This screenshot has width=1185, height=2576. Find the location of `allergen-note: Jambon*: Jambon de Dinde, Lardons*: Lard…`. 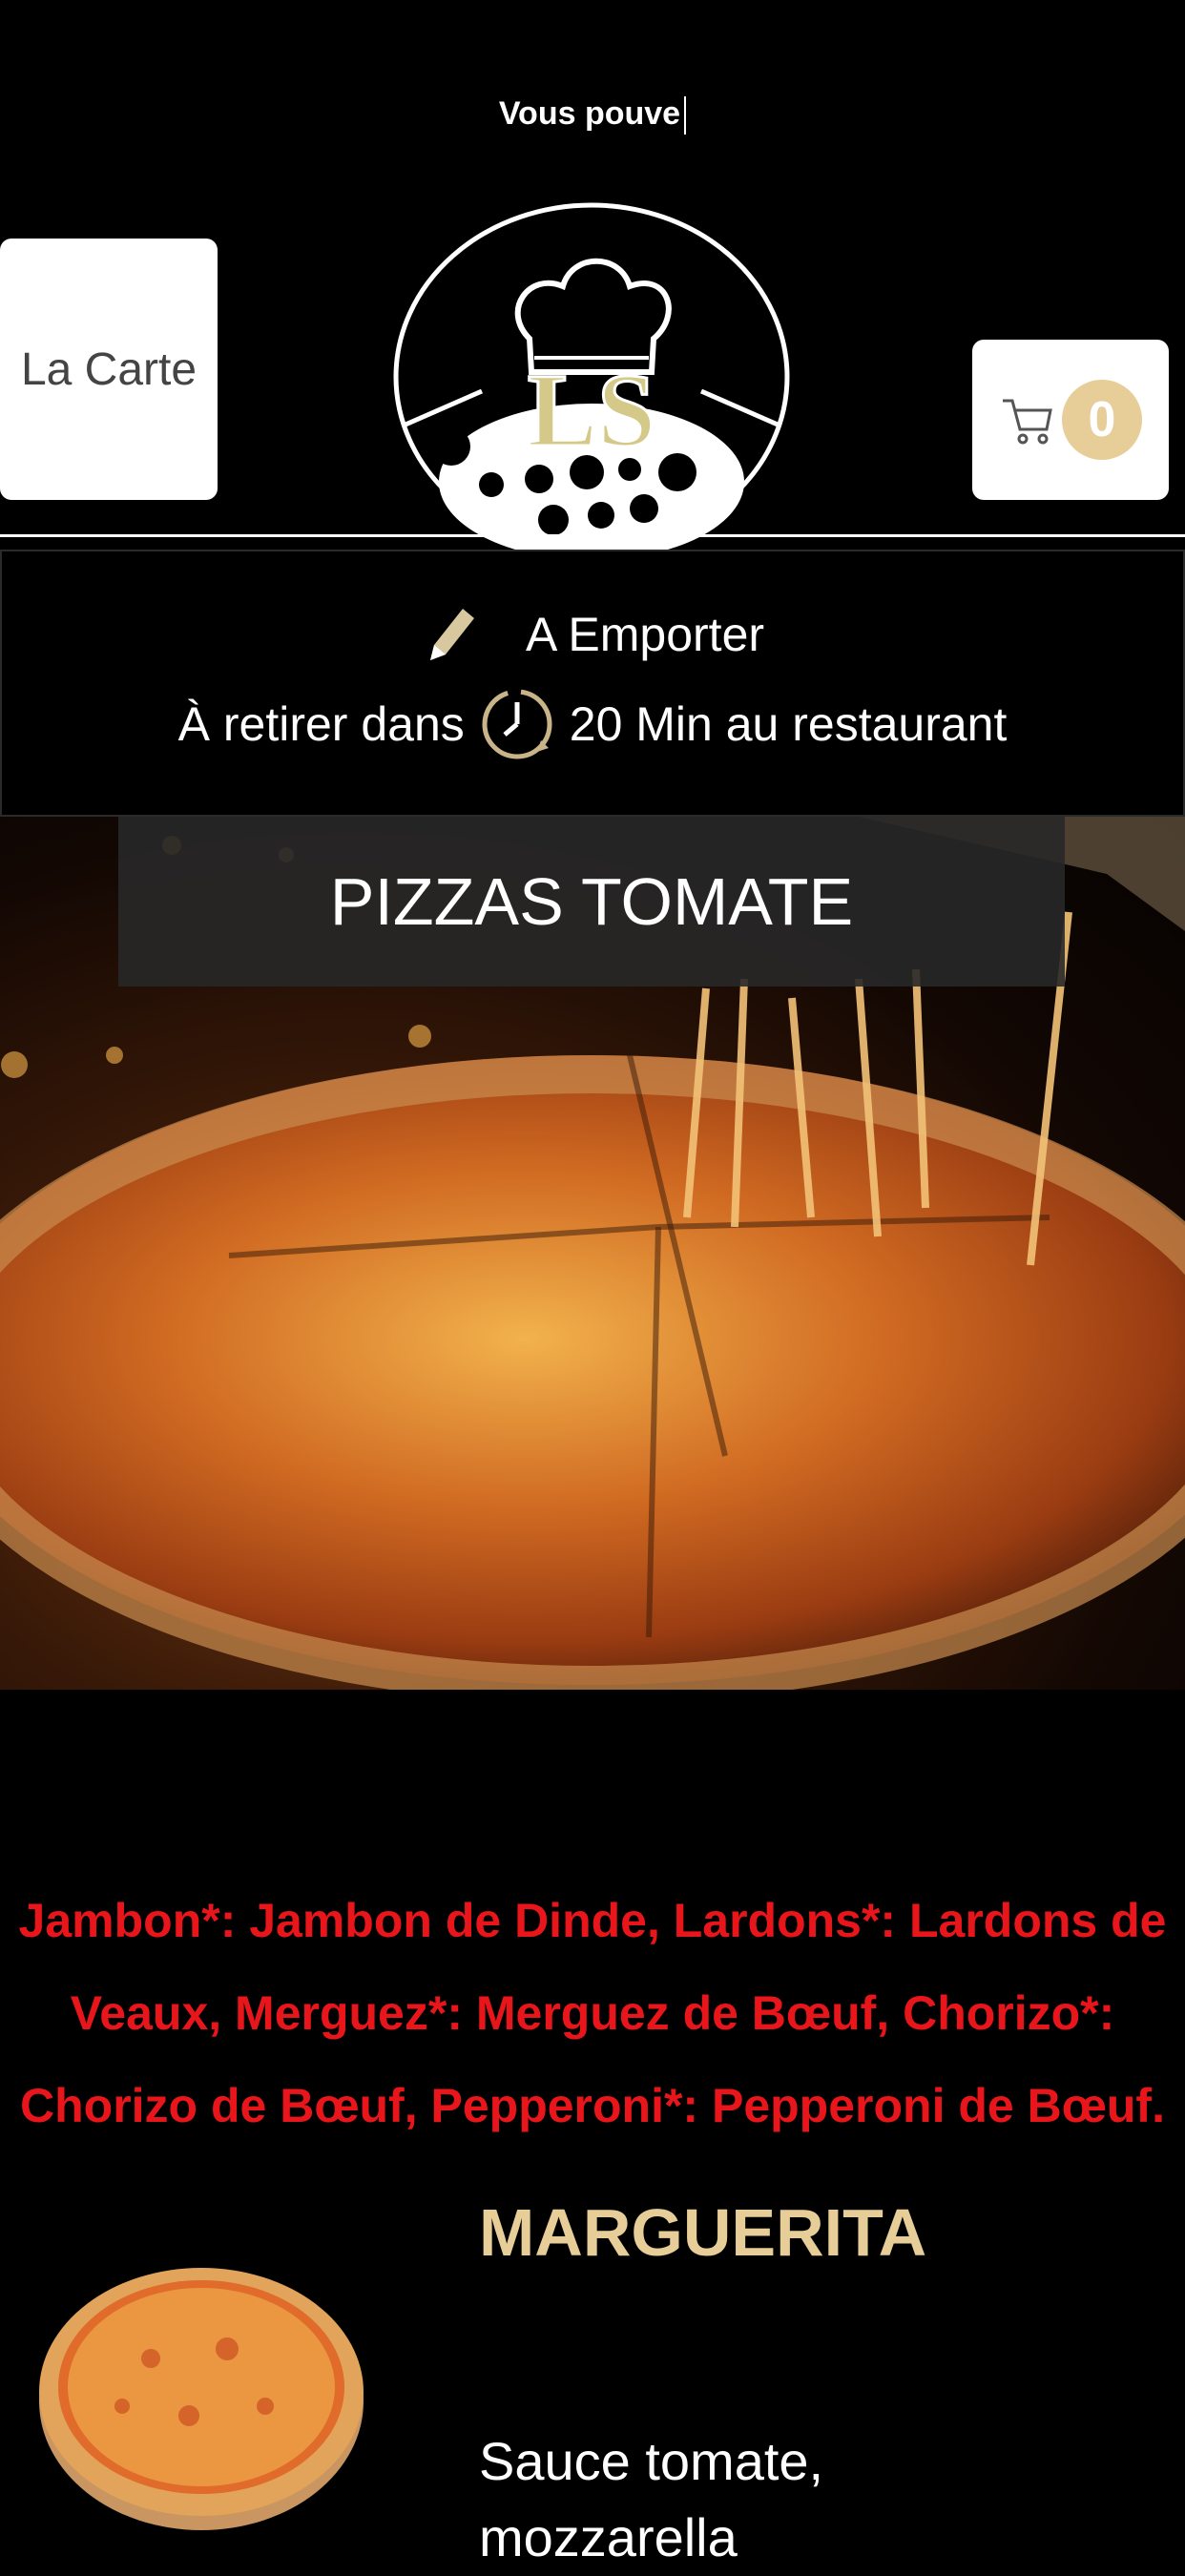

allergen-note: Jambon*: Jambon de Dinde, Lardons*: Lard… is located at coordinates (592, 2013).